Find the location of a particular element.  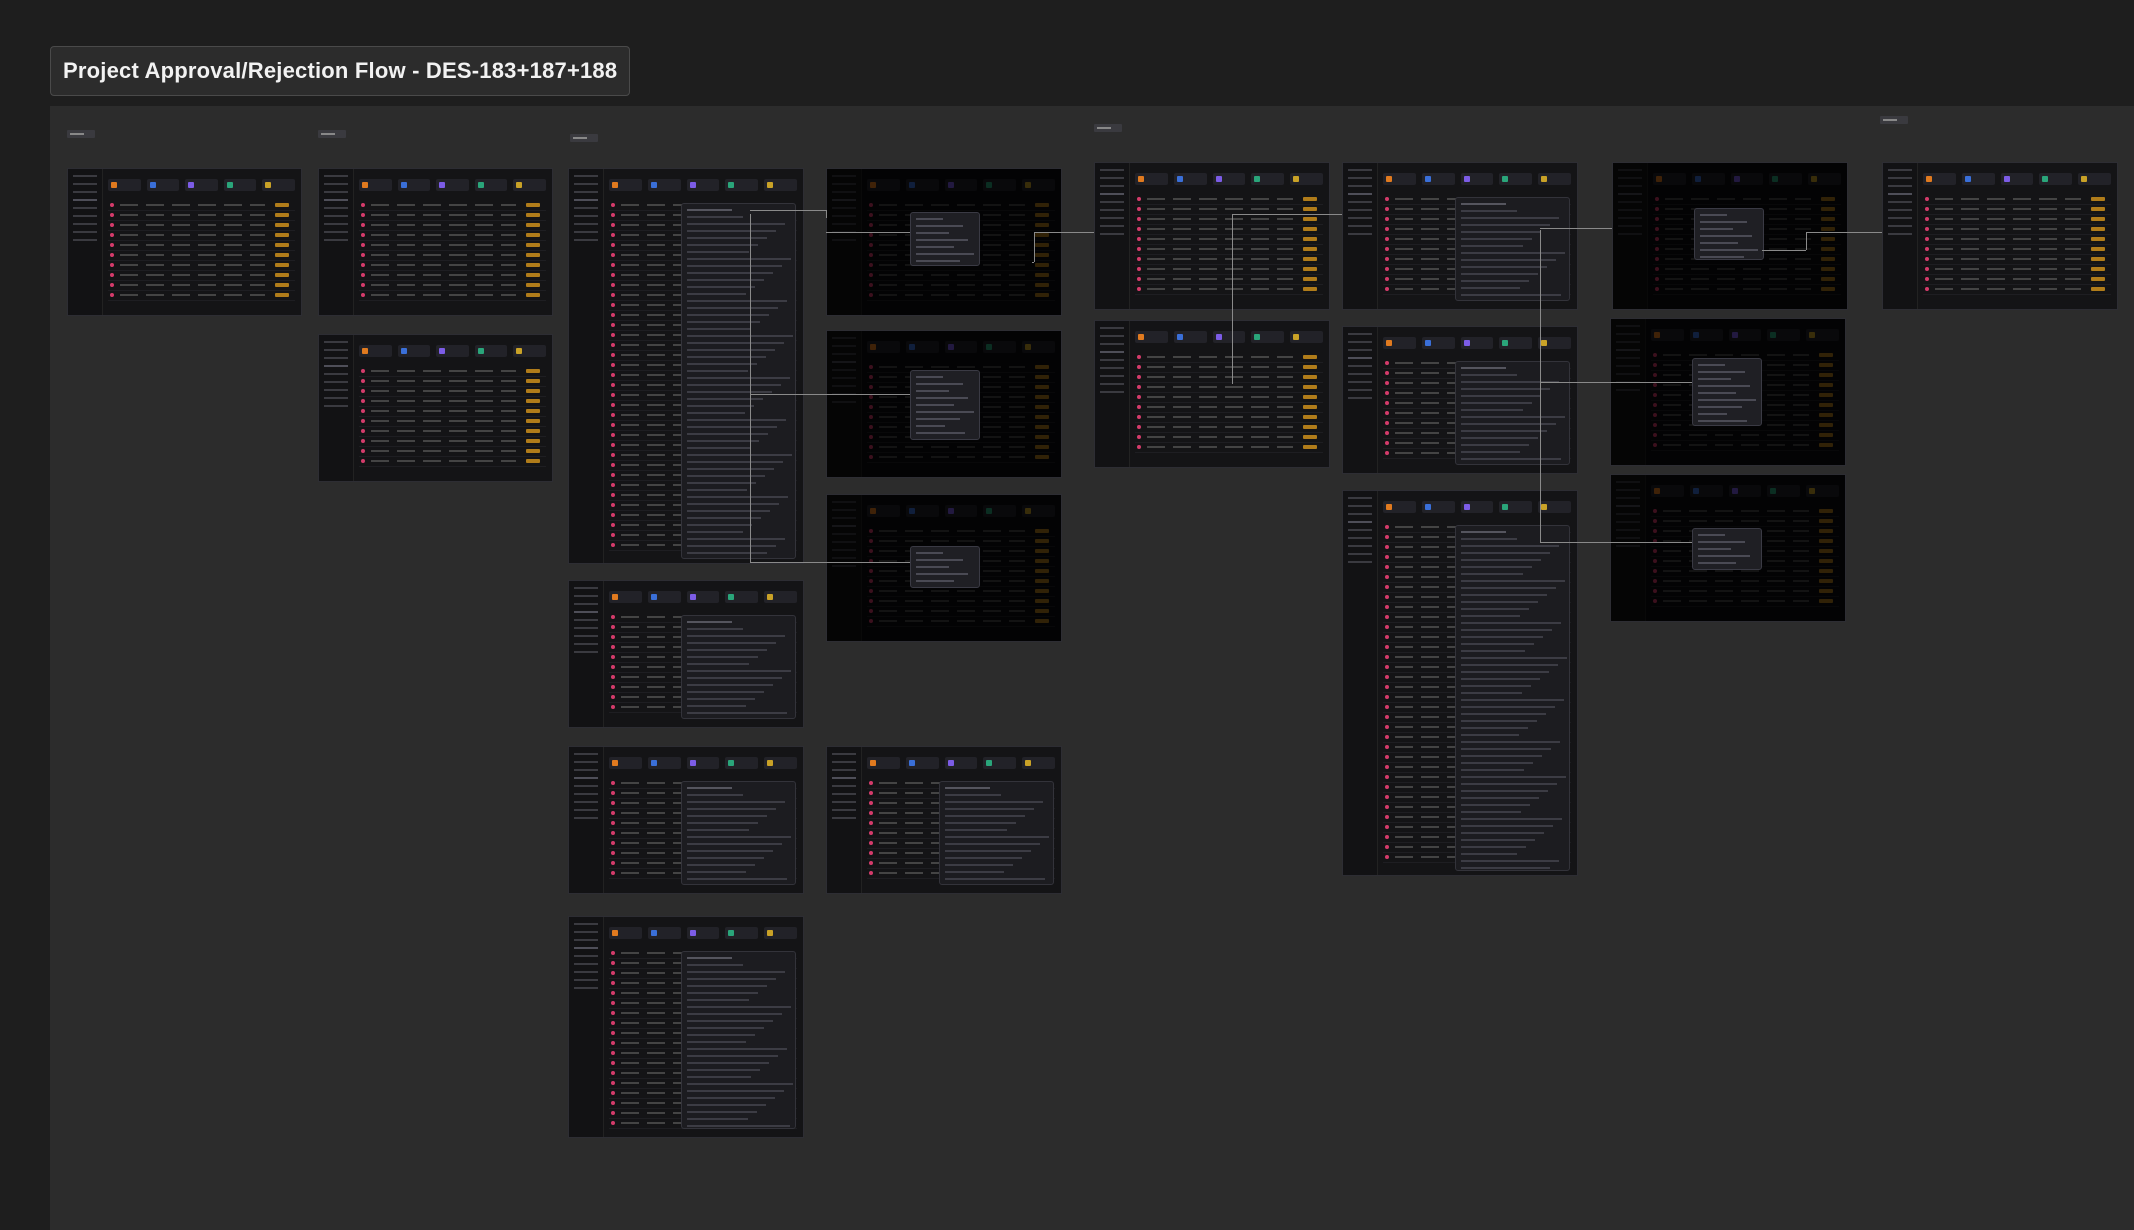

frame-project-review-expanded is located at coordinates (1460, 400).